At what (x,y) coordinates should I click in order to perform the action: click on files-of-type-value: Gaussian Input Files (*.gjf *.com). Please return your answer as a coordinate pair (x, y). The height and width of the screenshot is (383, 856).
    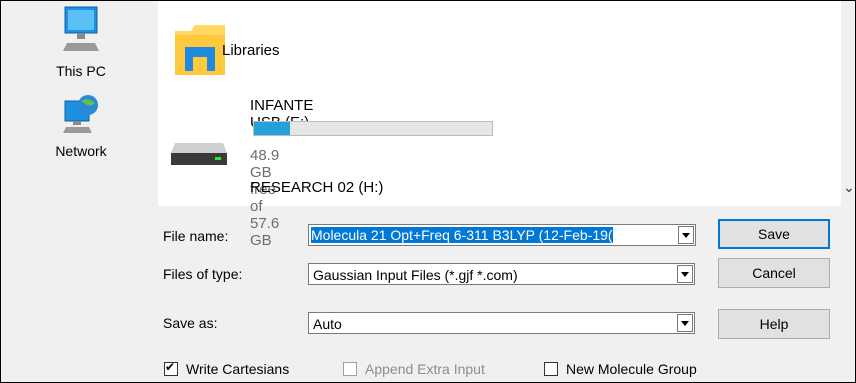
    Looking at the image, I should click on (415, 275).